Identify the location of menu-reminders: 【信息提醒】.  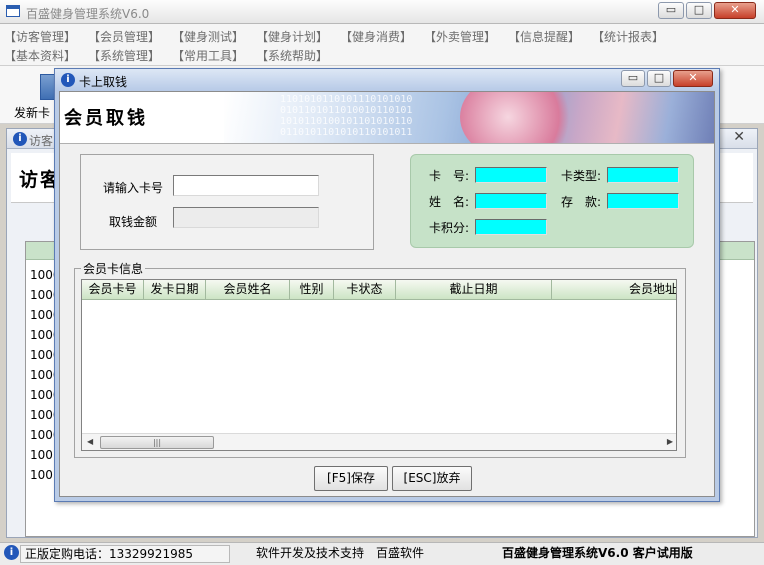
(550, 36).